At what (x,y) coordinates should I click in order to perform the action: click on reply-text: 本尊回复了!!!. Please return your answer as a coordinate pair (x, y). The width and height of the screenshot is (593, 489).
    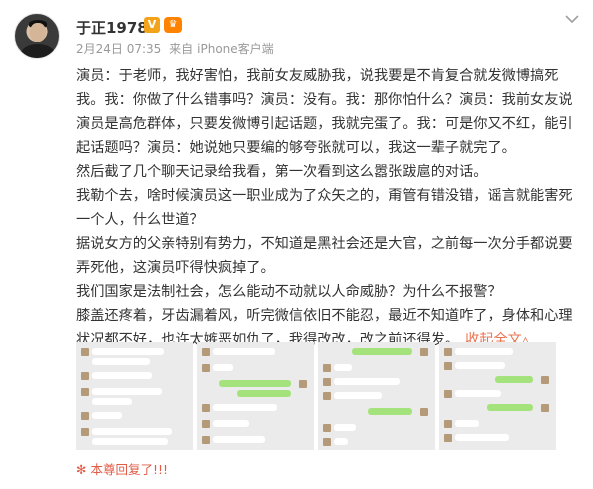
    Looking at the image, I should click on (129, 469).